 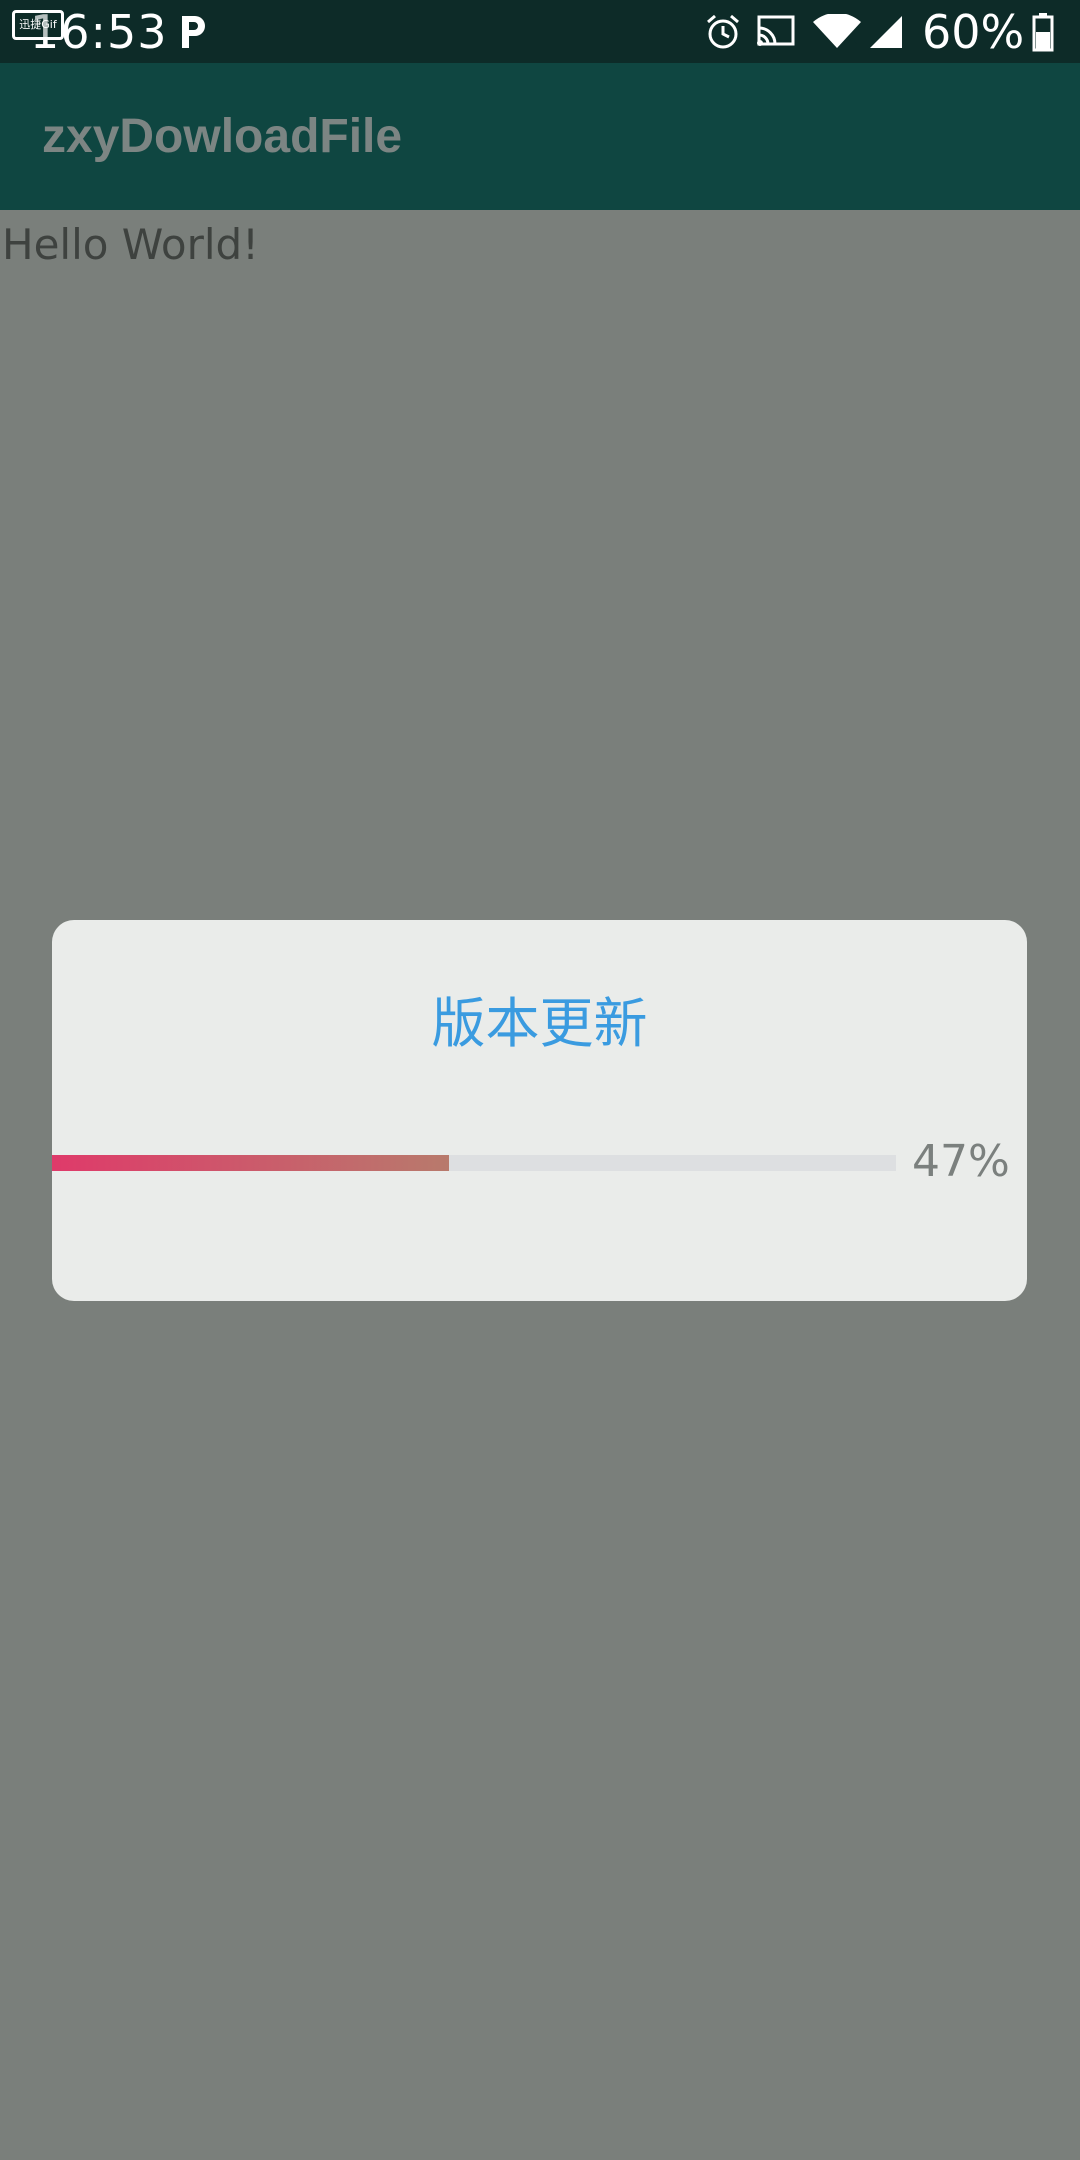 What do you see at coordinates (973, 32) in the screenshot?
I see `battery-percent: 60%` at bounding box center [973, 32].